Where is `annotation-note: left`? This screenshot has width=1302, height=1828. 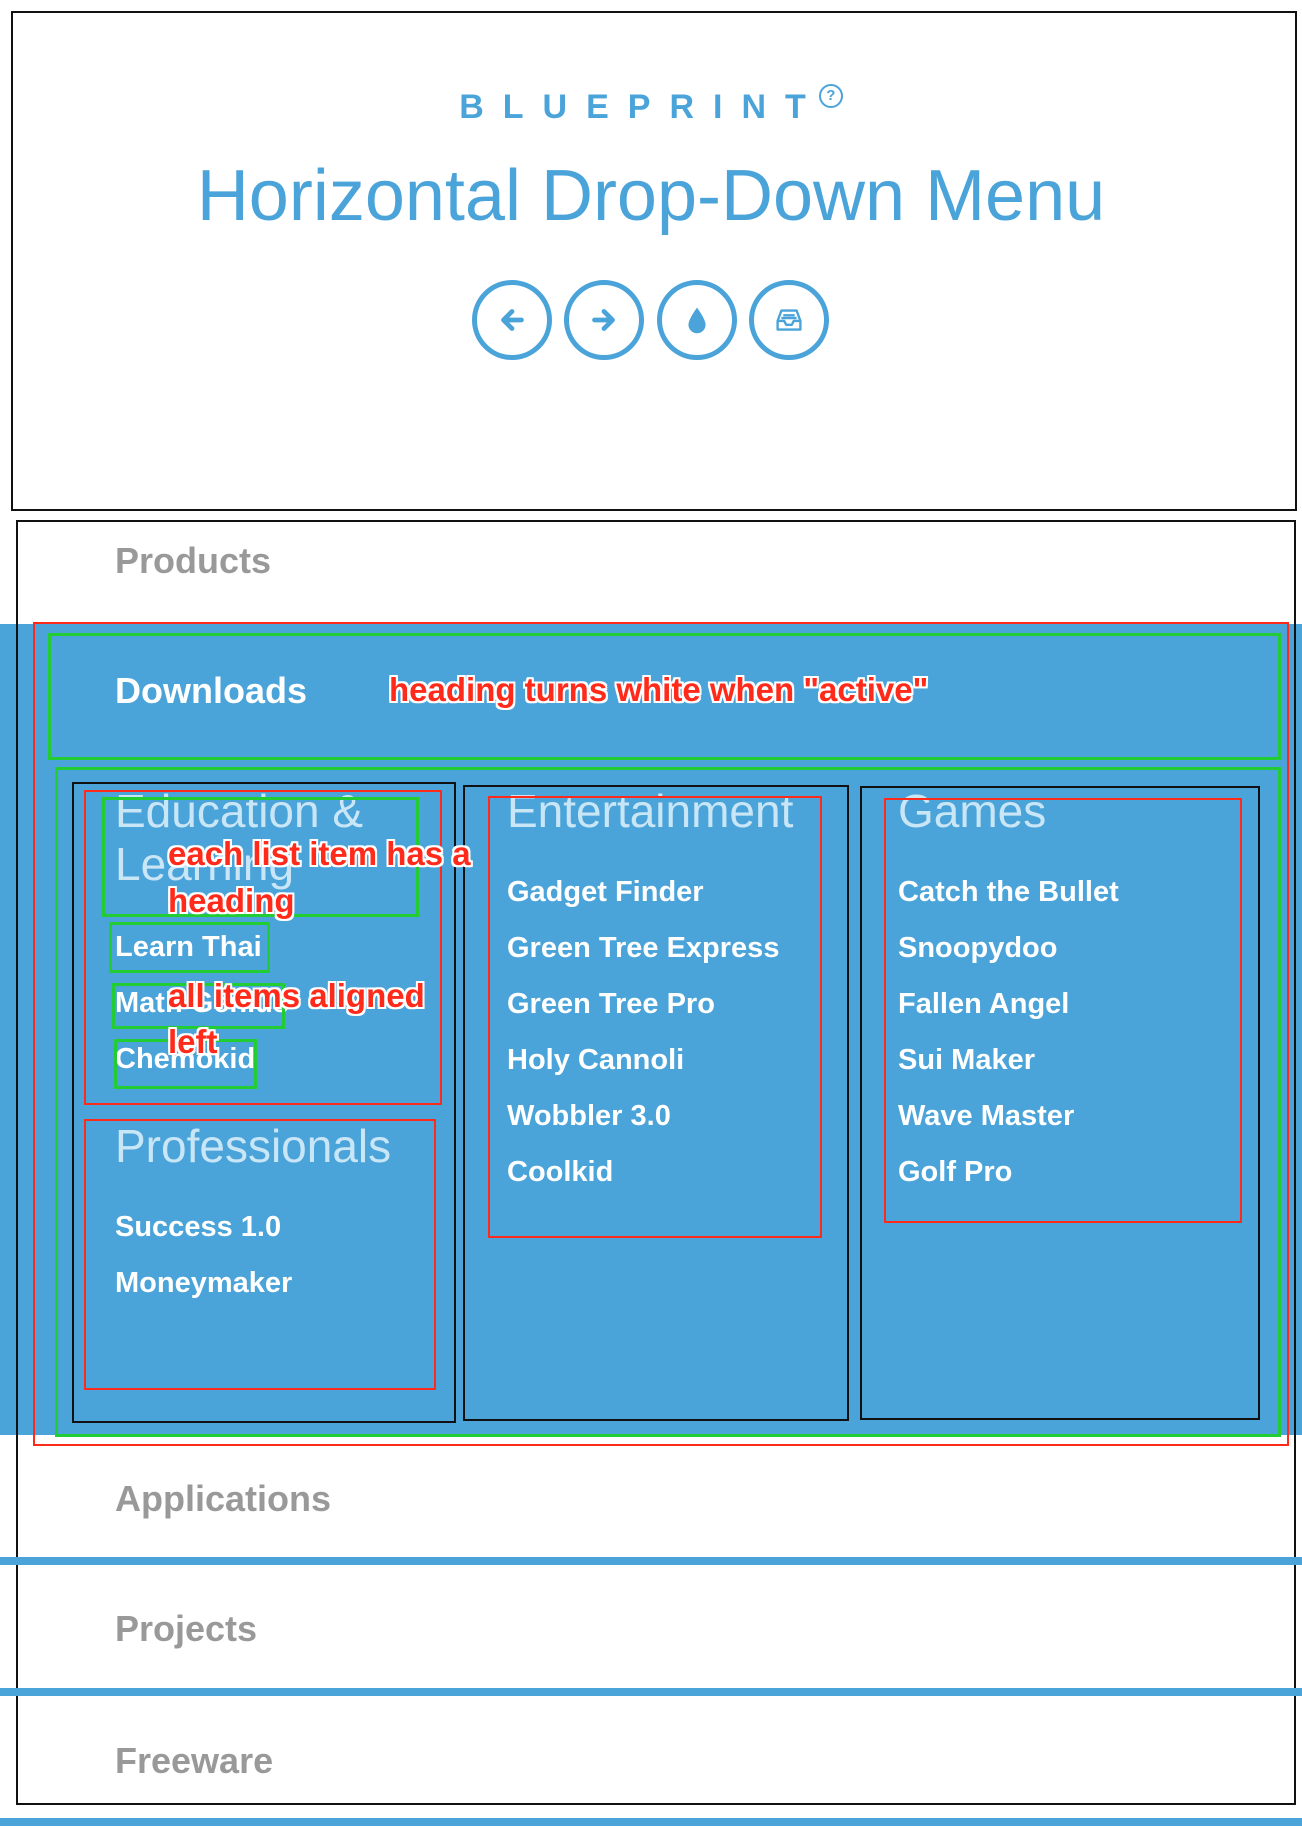
annotation-note: left is located at coordinates (193, 1041).